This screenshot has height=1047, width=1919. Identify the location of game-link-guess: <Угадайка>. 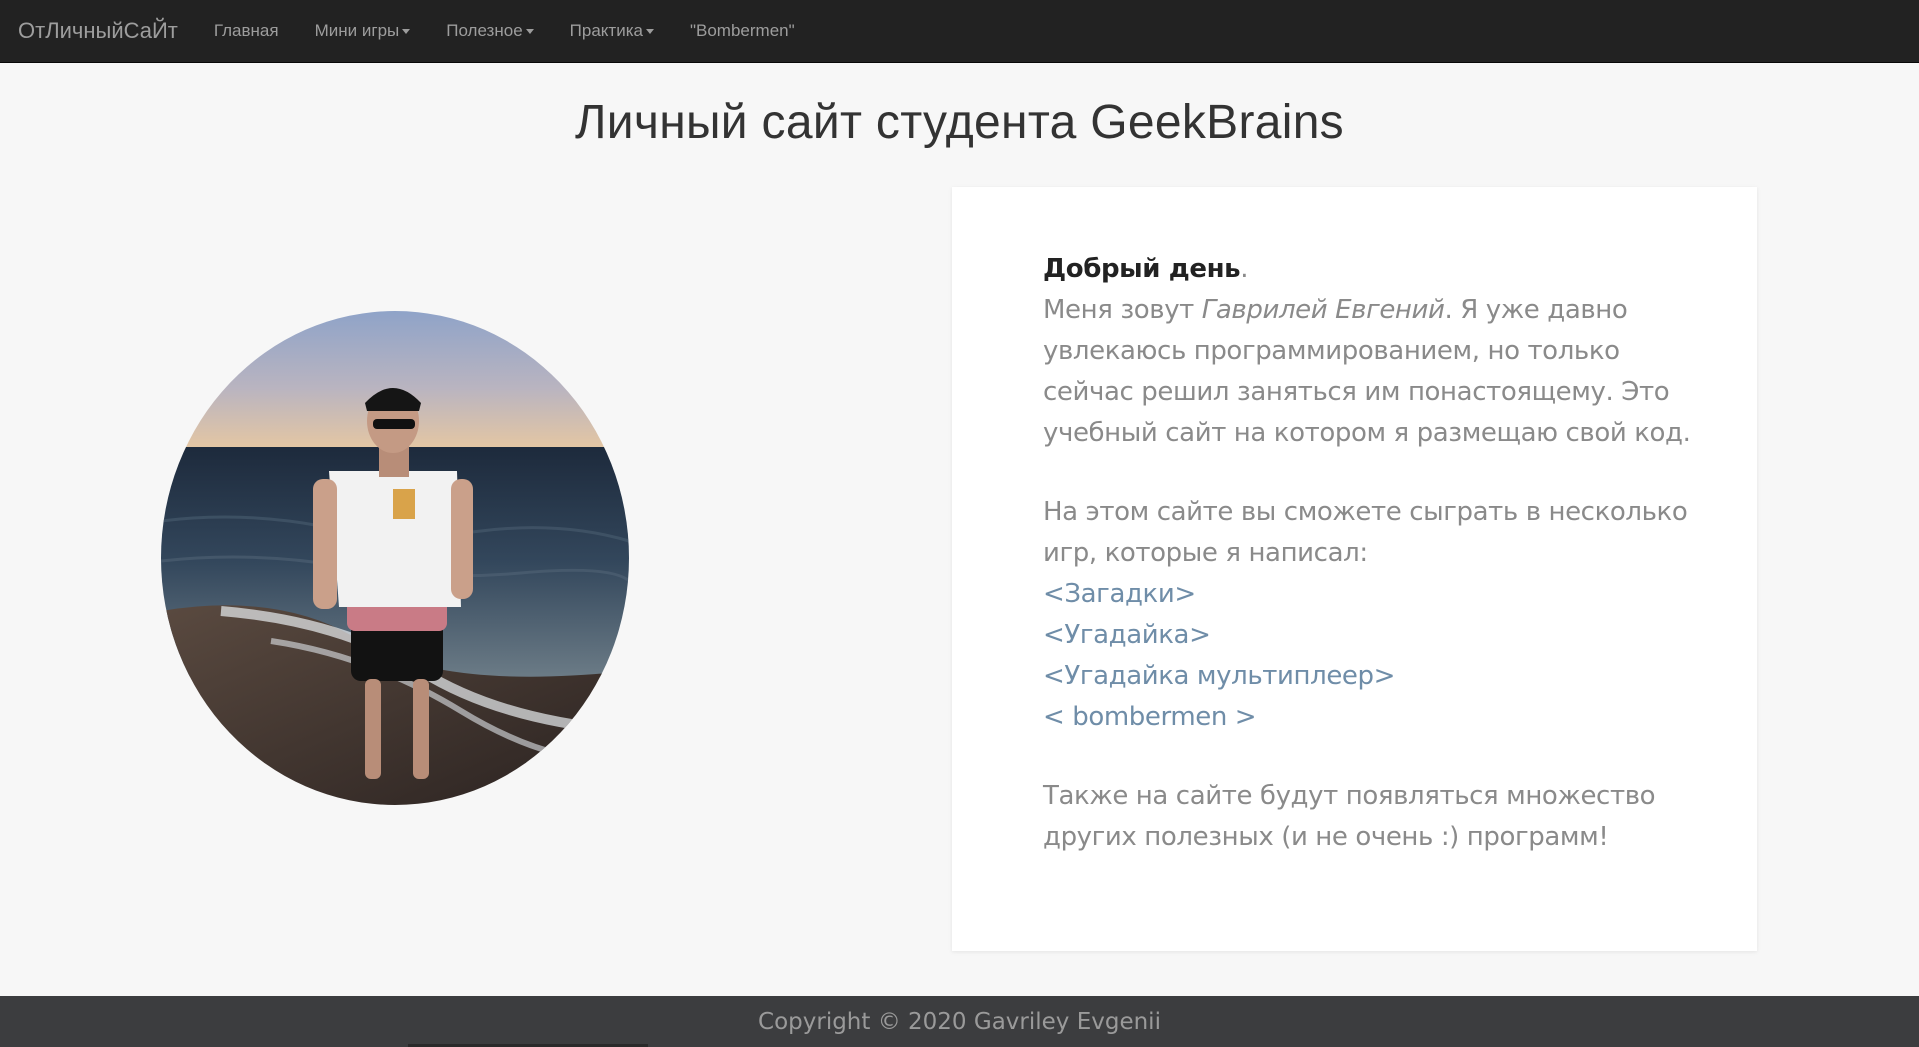
(1368, 635).